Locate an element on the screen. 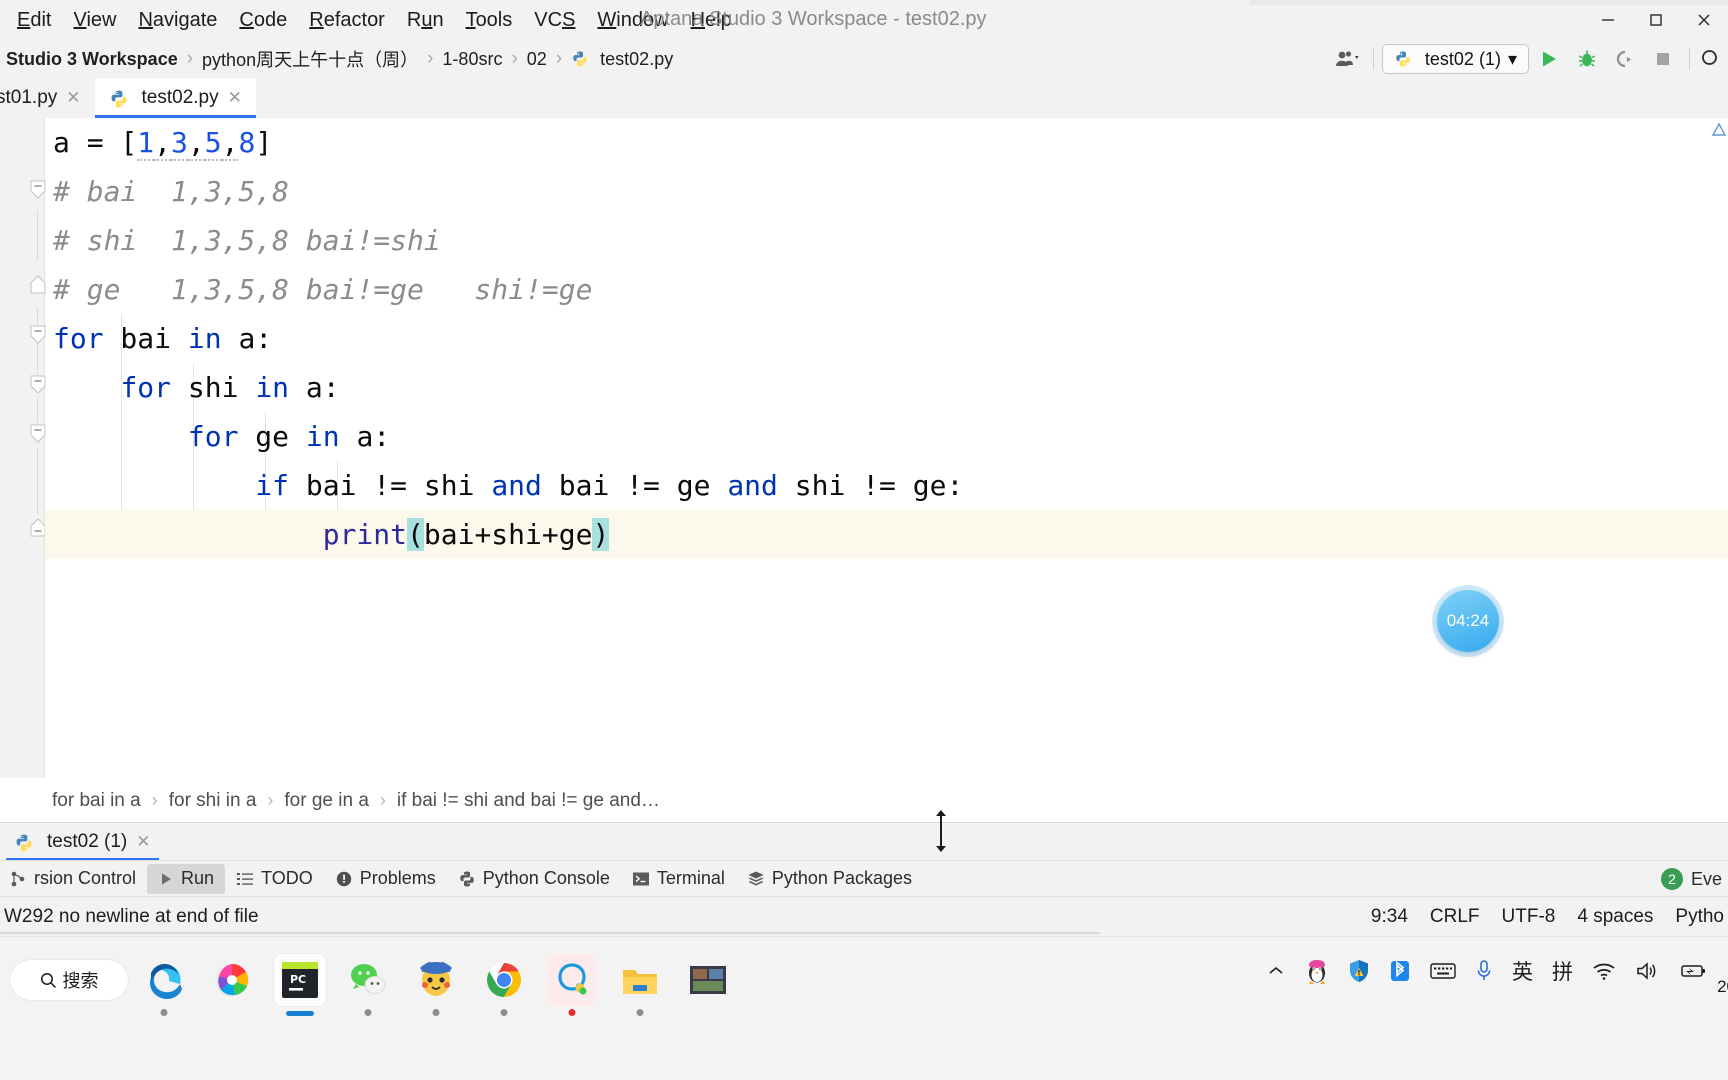  editor-tab-label: test02.py is located at coordinates (180, 97).